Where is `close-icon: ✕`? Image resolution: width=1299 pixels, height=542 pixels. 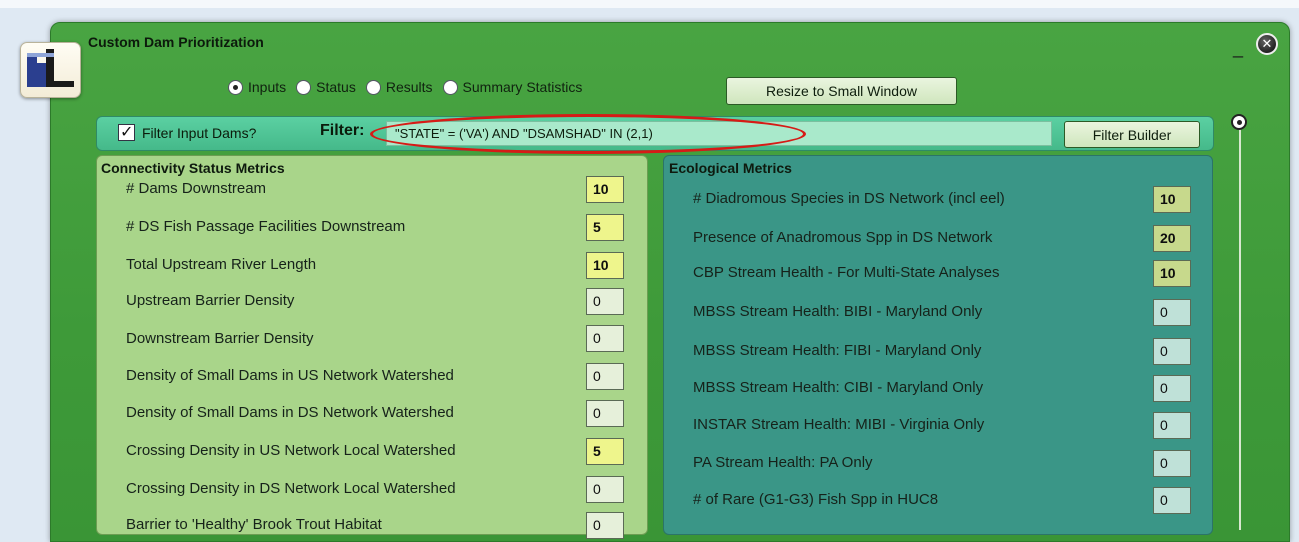
close-icon: ✕ is located at coordinates (1267, 44).